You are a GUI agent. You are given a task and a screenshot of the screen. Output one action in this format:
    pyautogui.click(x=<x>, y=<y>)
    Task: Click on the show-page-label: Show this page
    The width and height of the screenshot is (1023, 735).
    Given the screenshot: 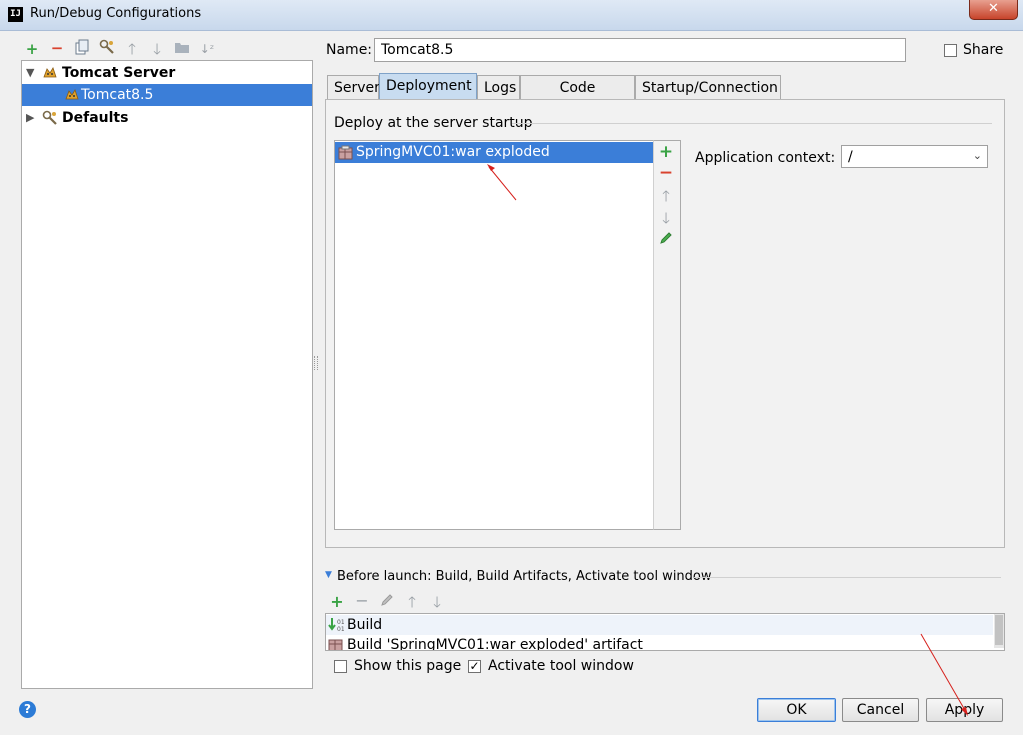 What is the action you would take?
    pyautogui.click(x=408, y=666)
    